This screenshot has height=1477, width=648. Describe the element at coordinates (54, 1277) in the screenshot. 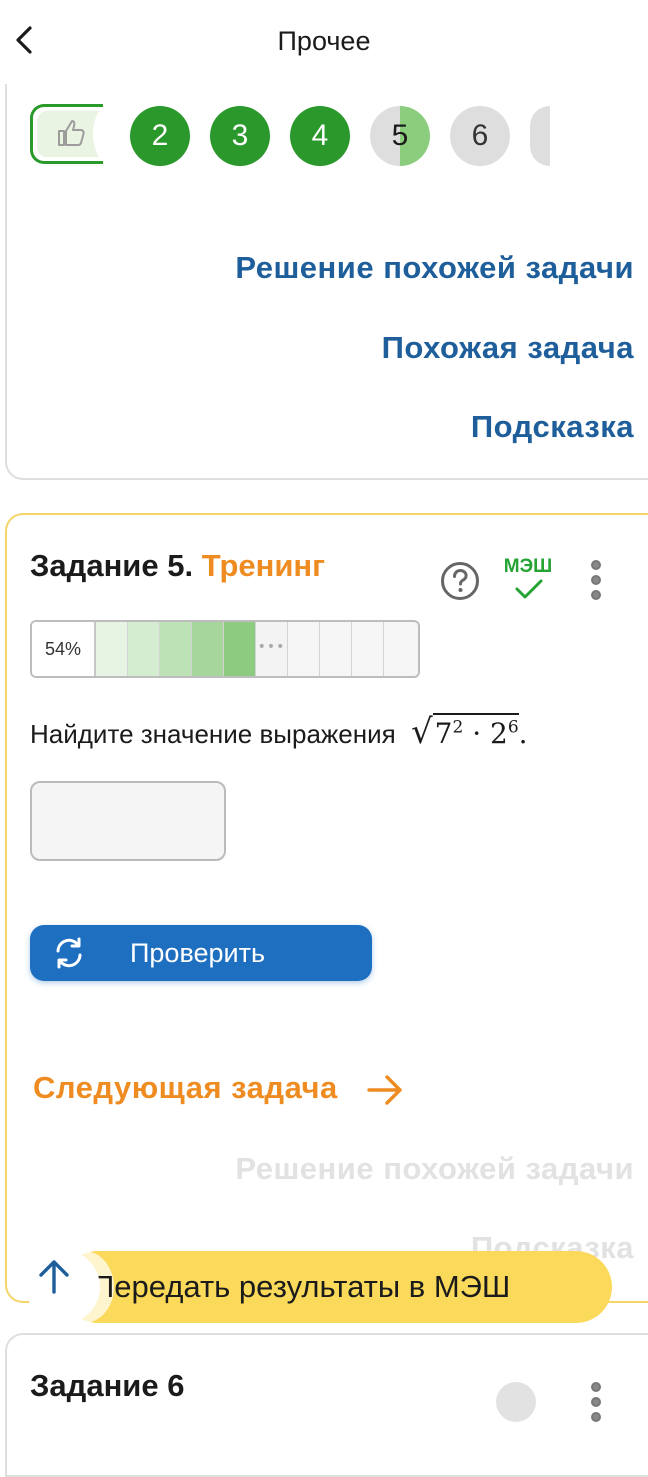

I see `arrow-up-icon` at that location.